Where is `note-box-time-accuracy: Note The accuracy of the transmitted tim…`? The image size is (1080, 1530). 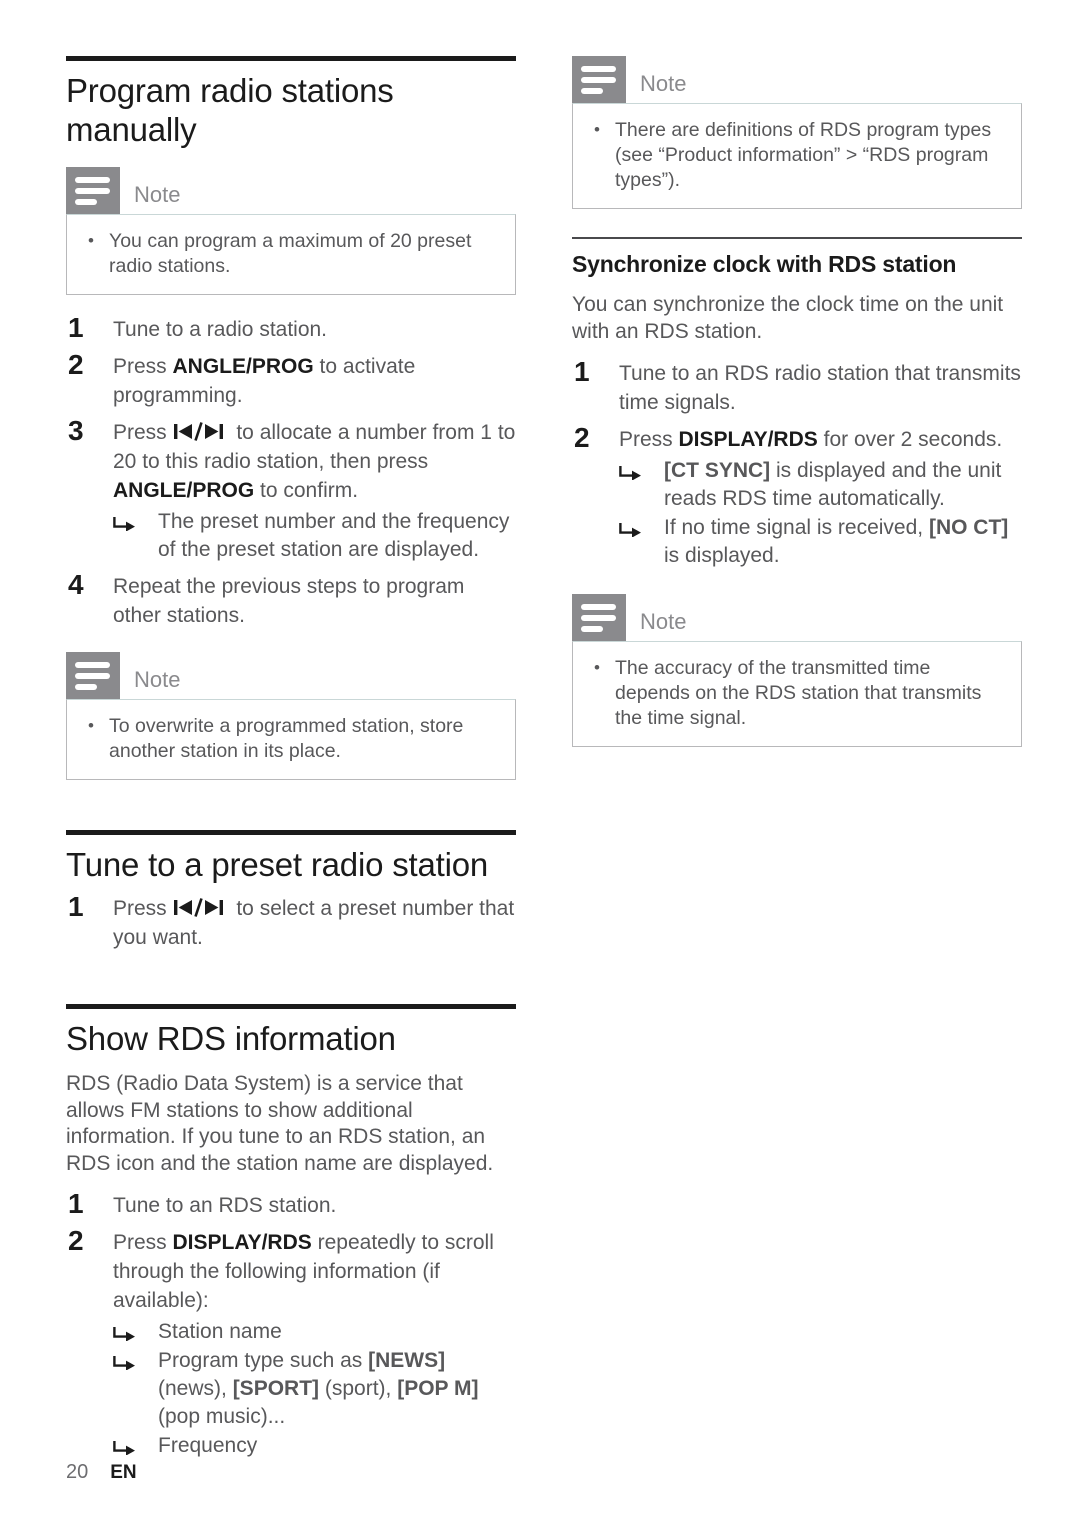
note-box-time-accuracy: Note The accuracy of the transmitted tim… is located at coordinates (797, 670).